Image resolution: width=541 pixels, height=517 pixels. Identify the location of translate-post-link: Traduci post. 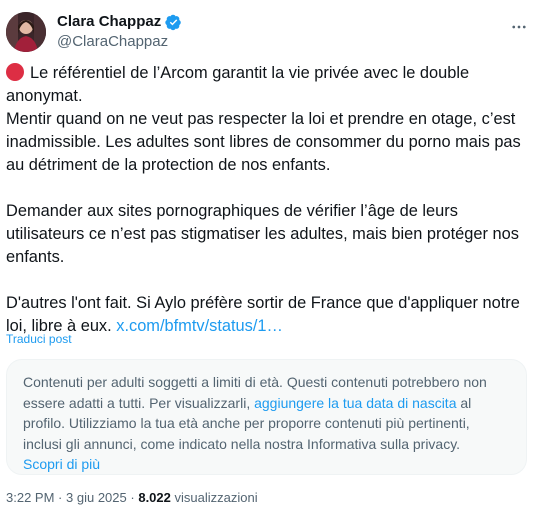
(39, 339).